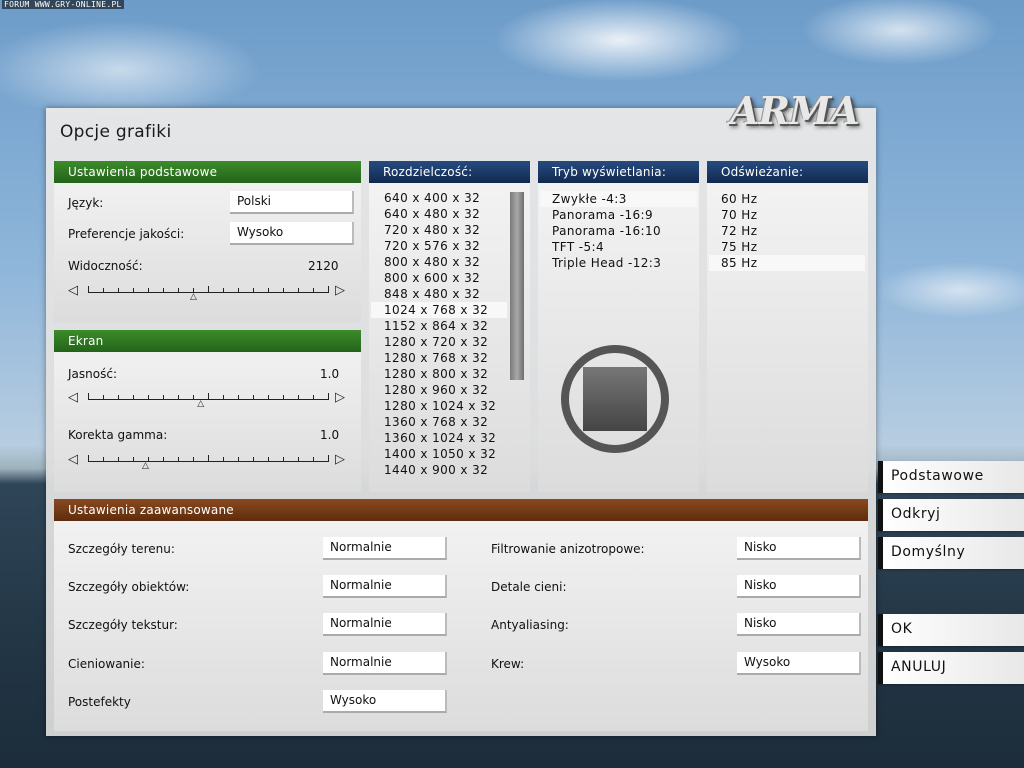  What do you see at coordinates (439, 438) in the screenshot?
I see `resolution-item: 1360 x 1024 x 32` at bounding box center [439, 438].